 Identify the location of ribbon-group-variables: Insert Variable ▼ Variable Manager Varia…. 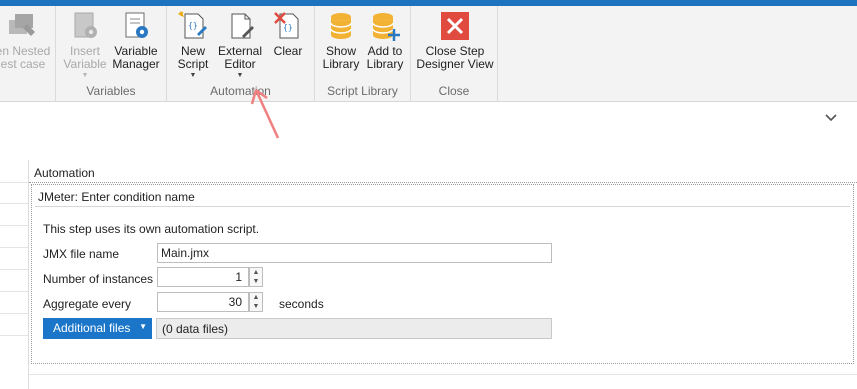
(111, 54).